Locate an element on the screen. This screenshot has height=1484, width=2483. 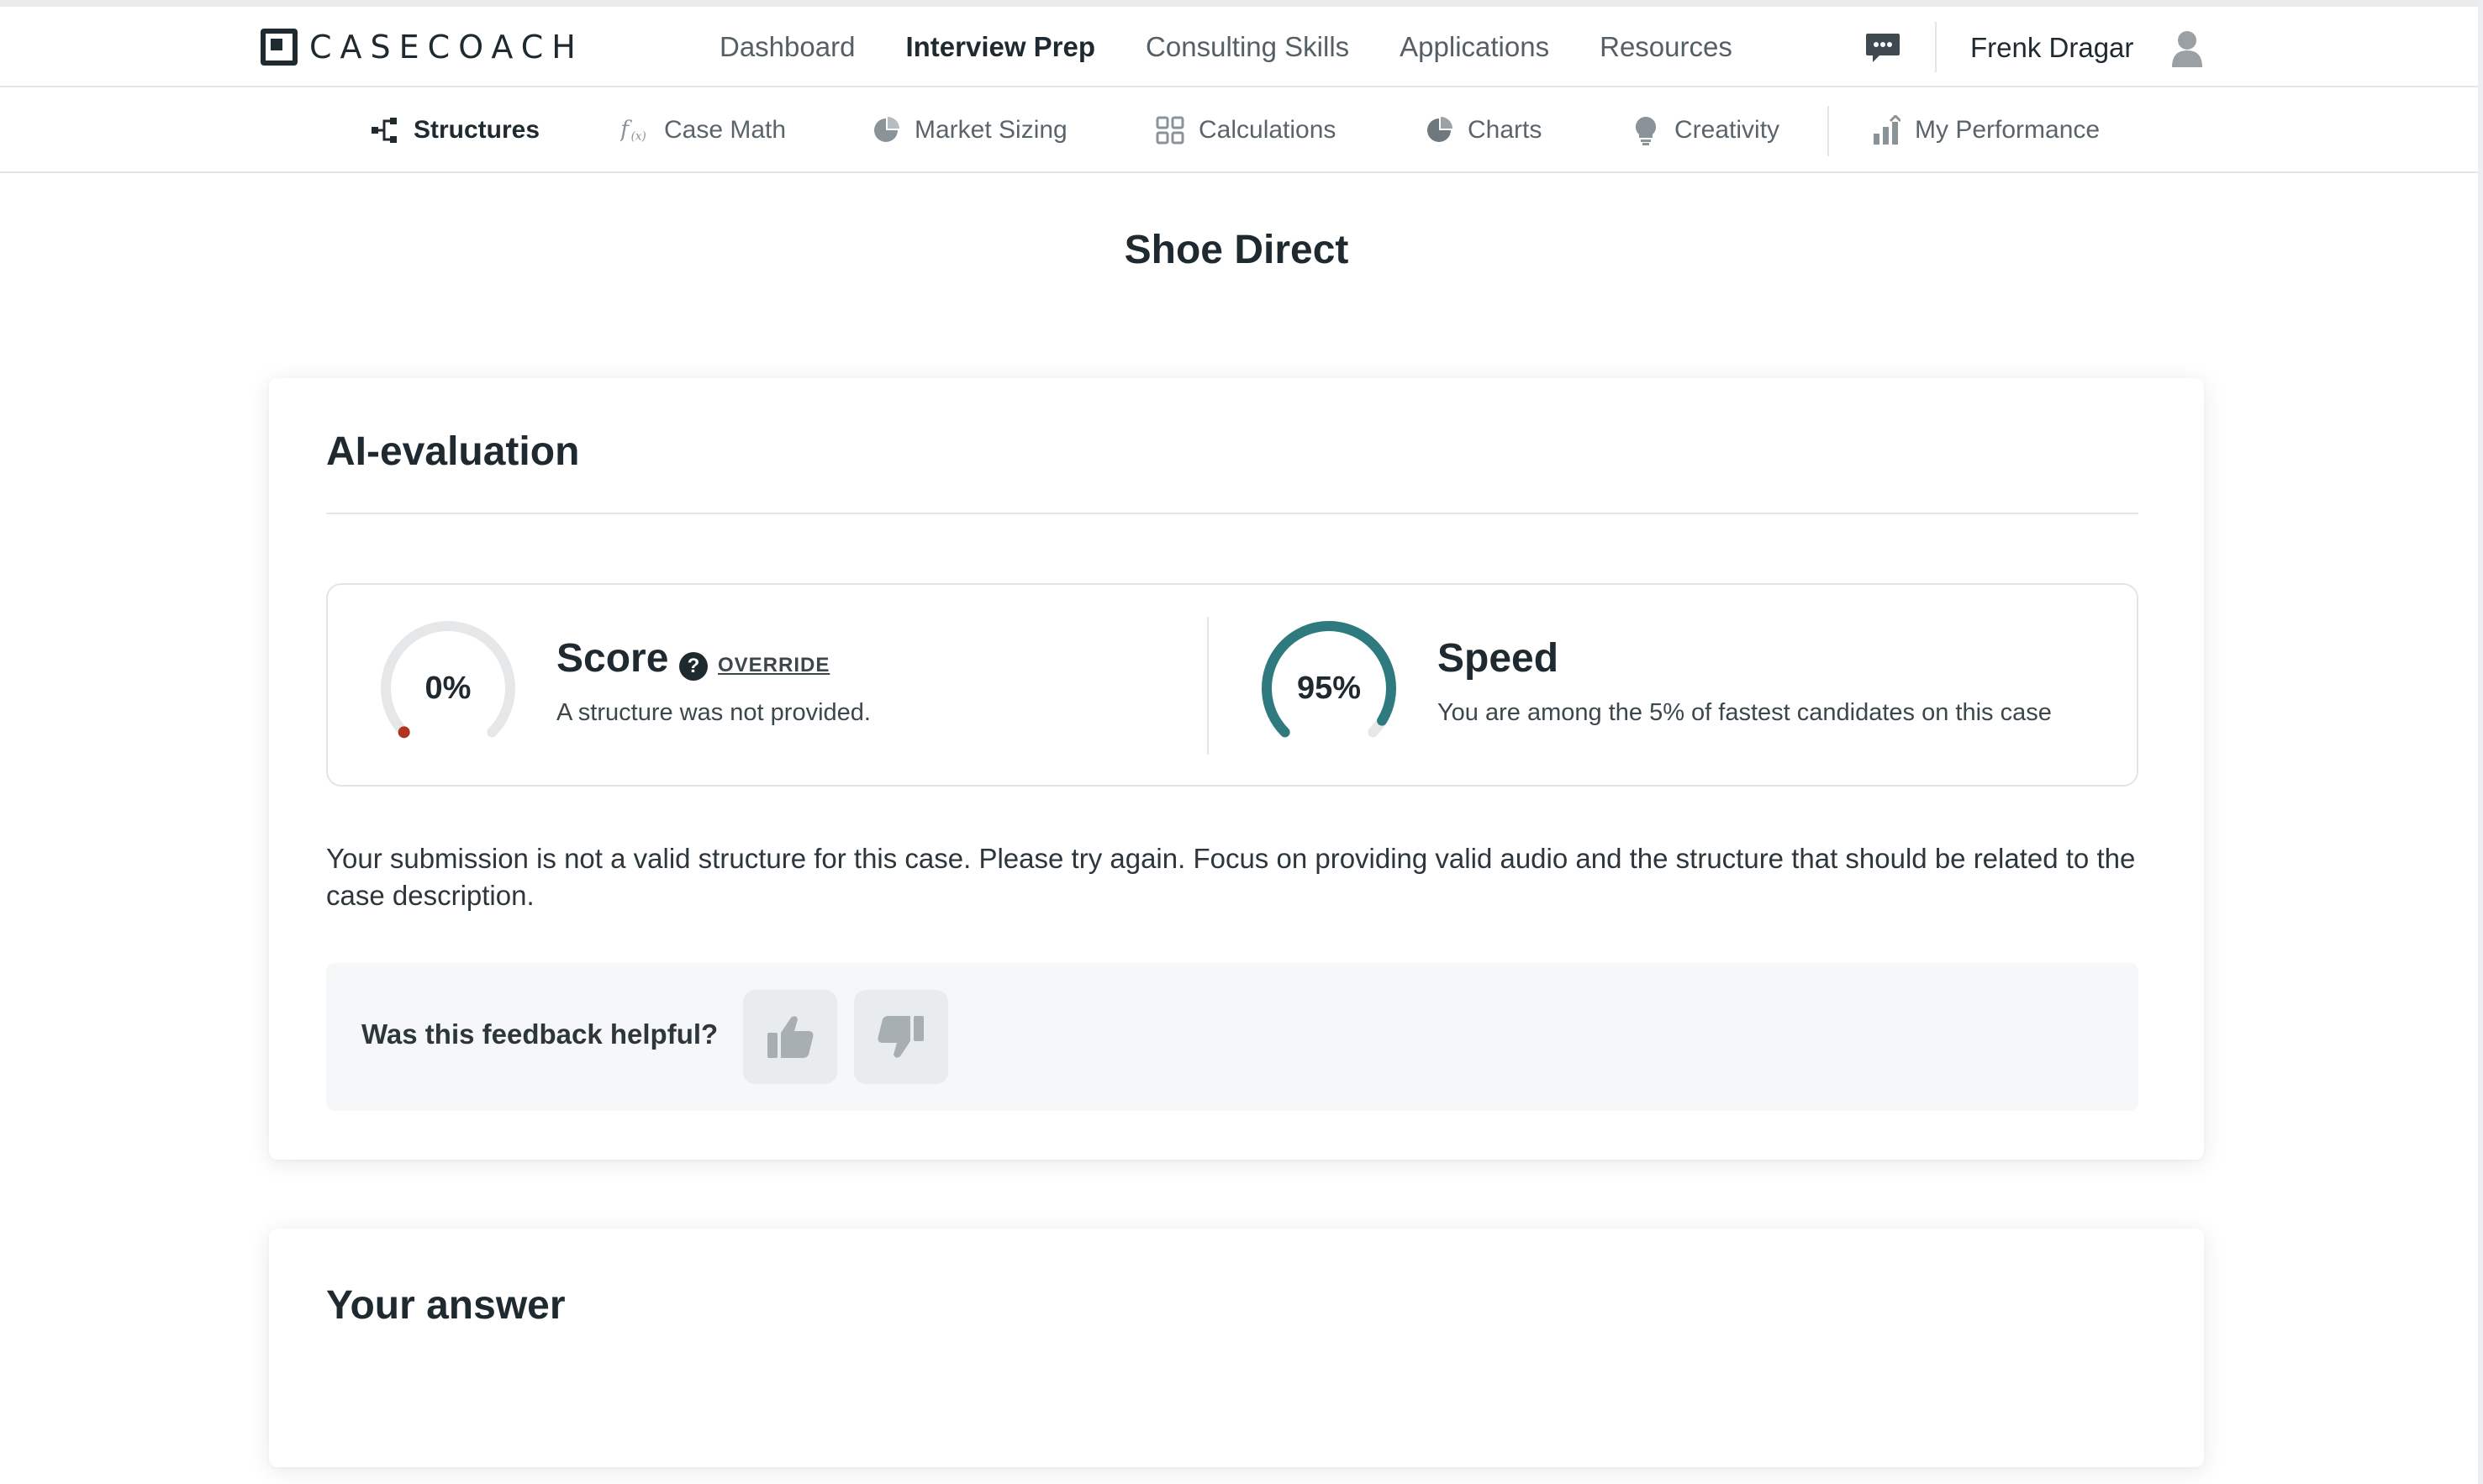
browser-top-strip is located at coordinates (1241, 4).